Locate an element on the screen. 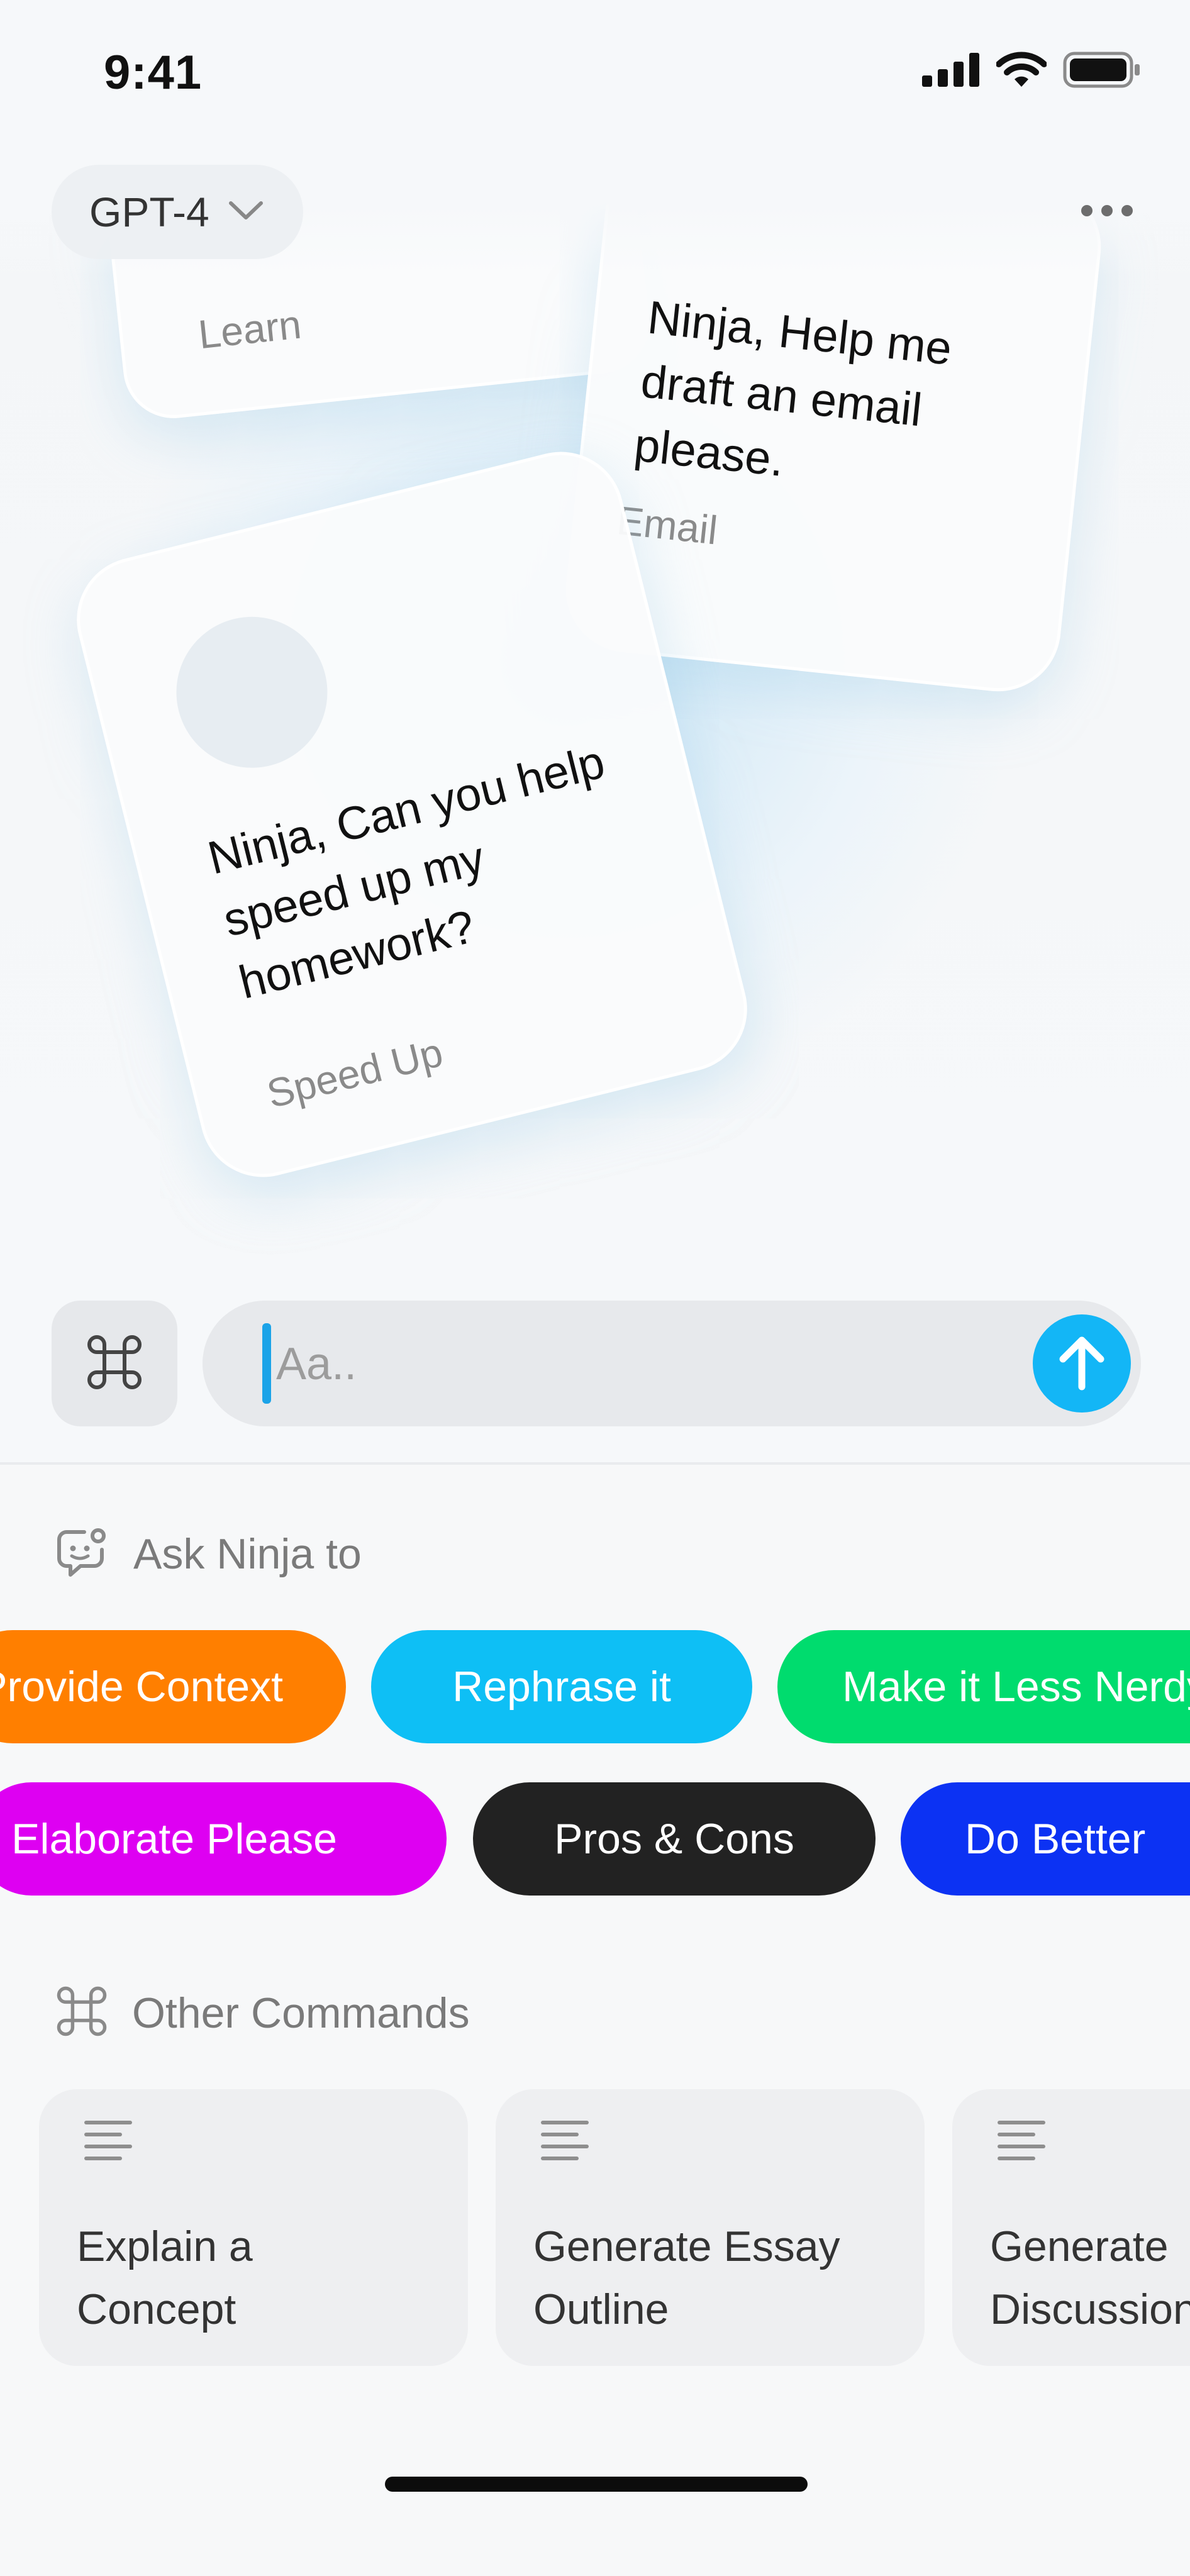 This screenshot has height=2576, width=1190. send-button is located at coordinates (1082, 1363).